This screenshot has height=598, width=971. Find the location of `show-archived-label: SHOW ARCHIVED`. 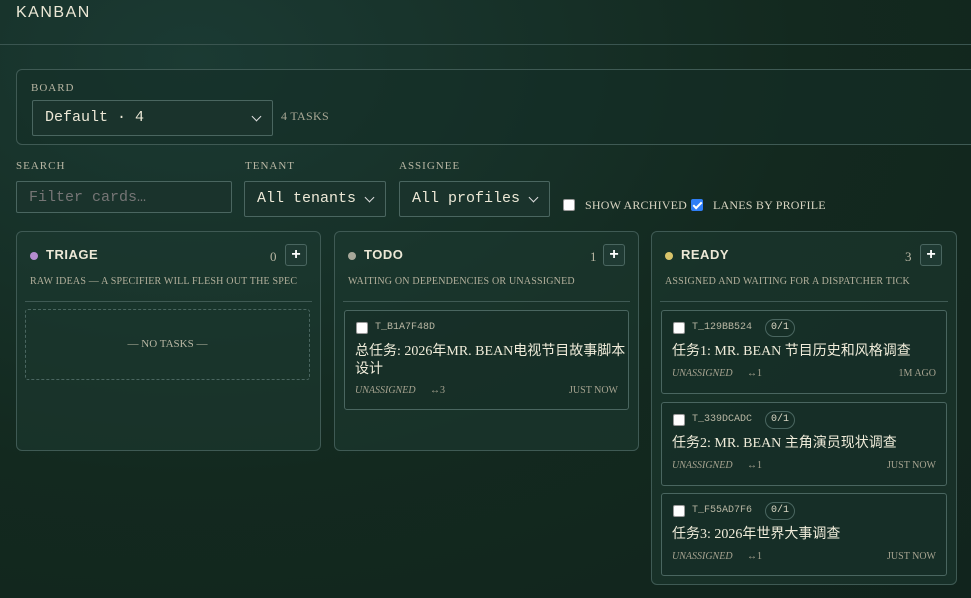

show-archived-label: SHOW ARCHIVED is located at coordinates (636, 205).